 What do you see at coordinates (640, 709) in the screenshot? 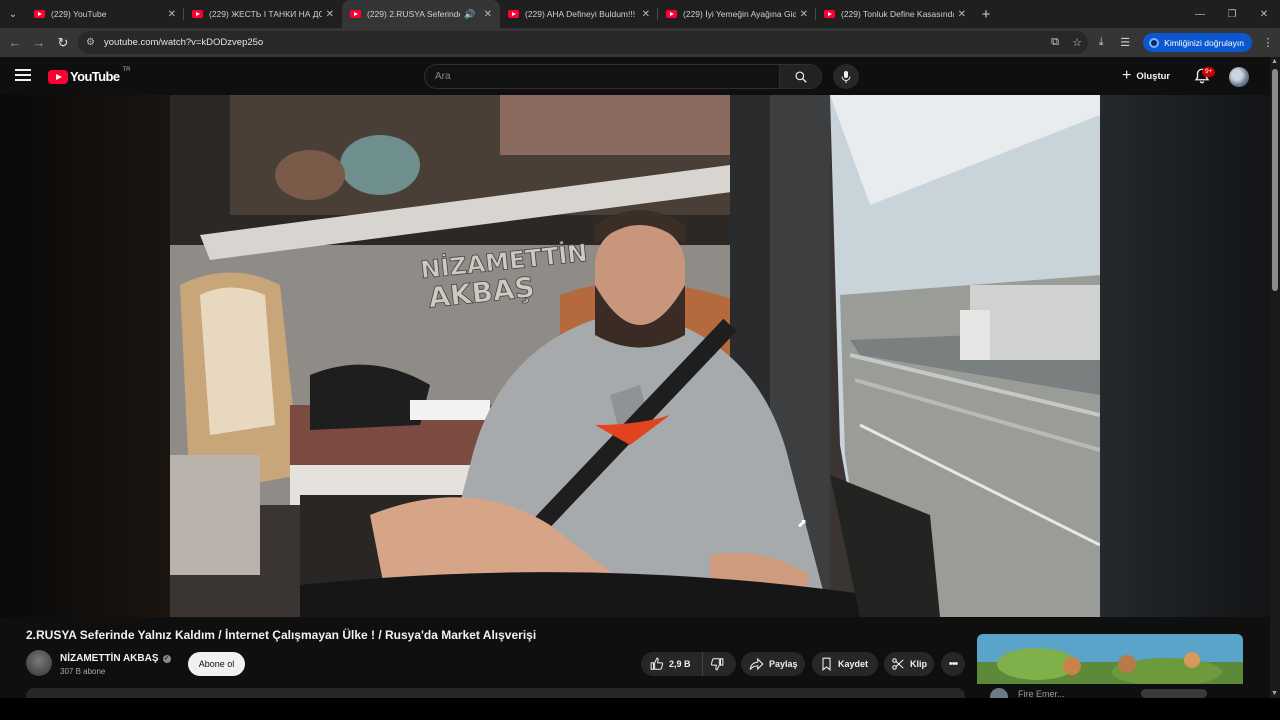
I see `bottom-edge` at bounding box center [640, 709].